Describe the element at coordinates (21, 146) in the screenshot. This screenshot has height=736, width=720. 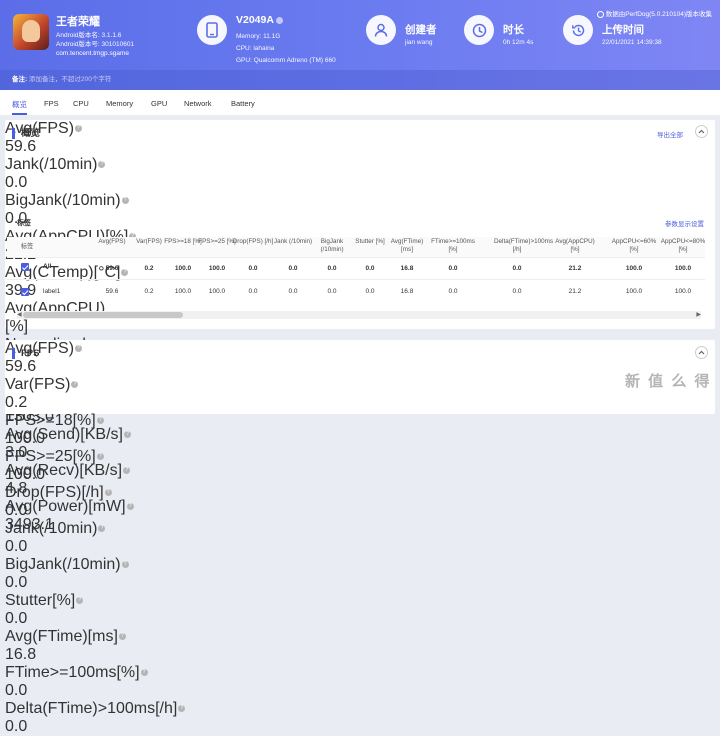
I see `metric-value: 59.6` at that location.